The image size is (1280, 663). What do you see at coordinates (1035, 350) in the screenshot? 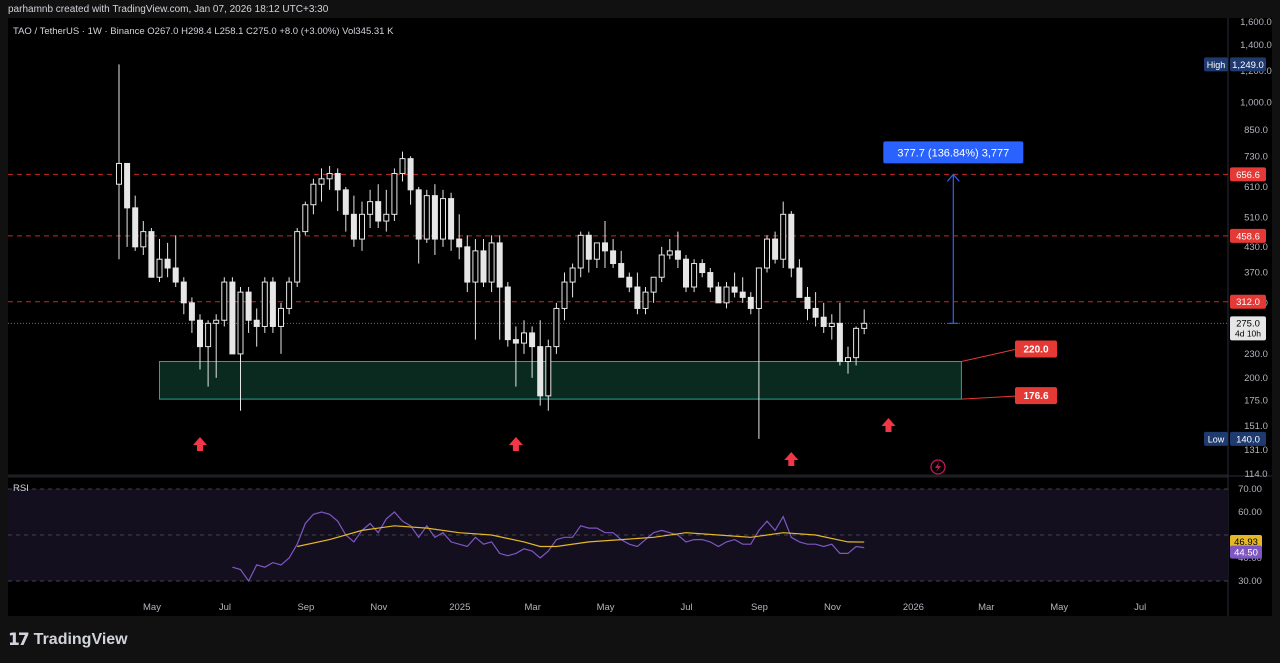
I see `zone-top-badge-text: 220.0` at bounding box center [1035, 350].